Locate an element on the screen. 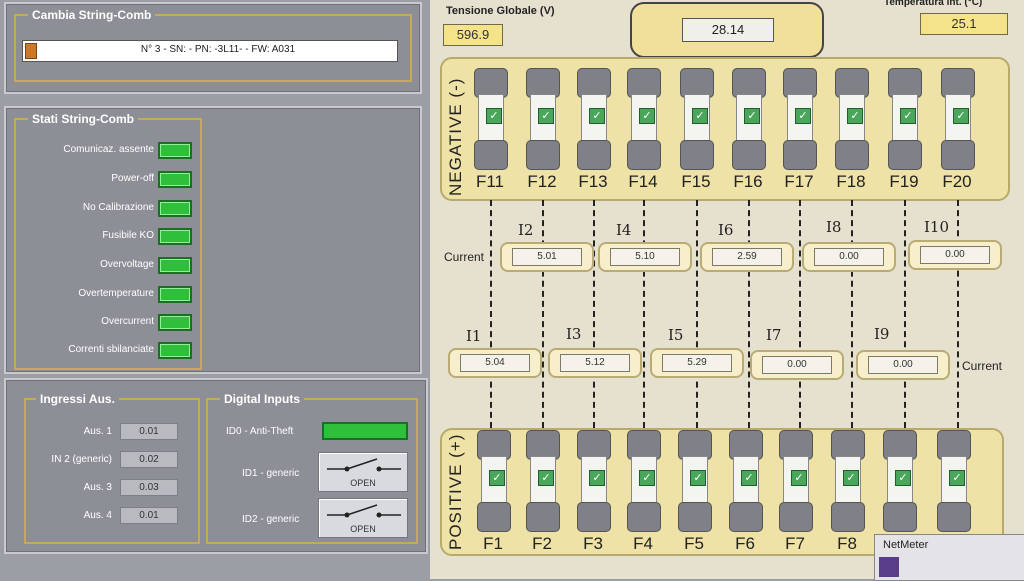 Image resolution: width=1024 pixels, height=581 pixels. status-label: Comunicaz. assente is located at coordinates (108, 149).